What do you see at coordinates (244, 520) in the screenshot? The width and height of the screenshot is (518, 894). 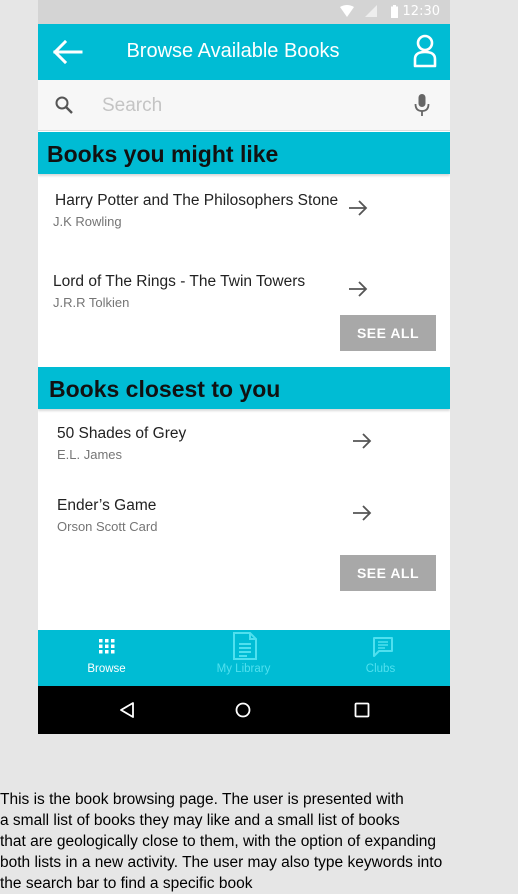 I see `book-list-item: Ender’s Game Orson Scott Card` at bounding box center [244, 520].